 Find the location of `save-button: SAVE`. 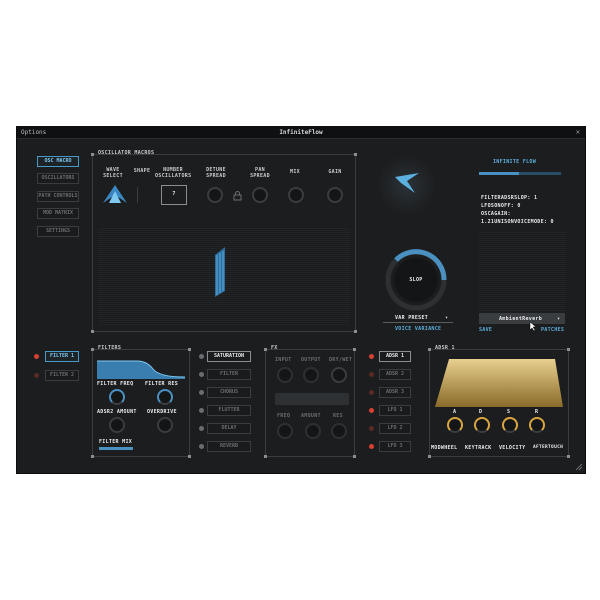

save-button: SAVE is located at coordinates (485, 330).